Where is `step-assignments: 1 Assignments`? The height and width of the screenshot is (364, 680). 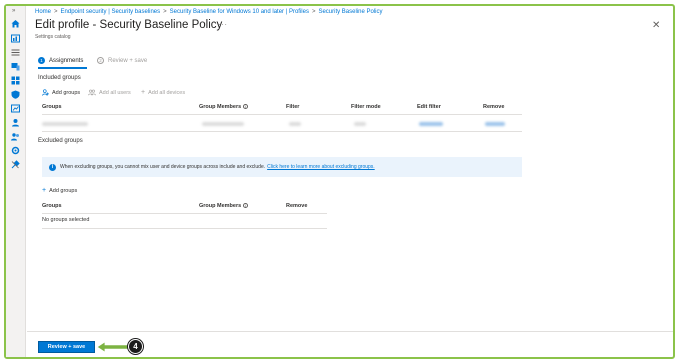 step-assignments: 1 Assignments is located at coordinates (60, 60).